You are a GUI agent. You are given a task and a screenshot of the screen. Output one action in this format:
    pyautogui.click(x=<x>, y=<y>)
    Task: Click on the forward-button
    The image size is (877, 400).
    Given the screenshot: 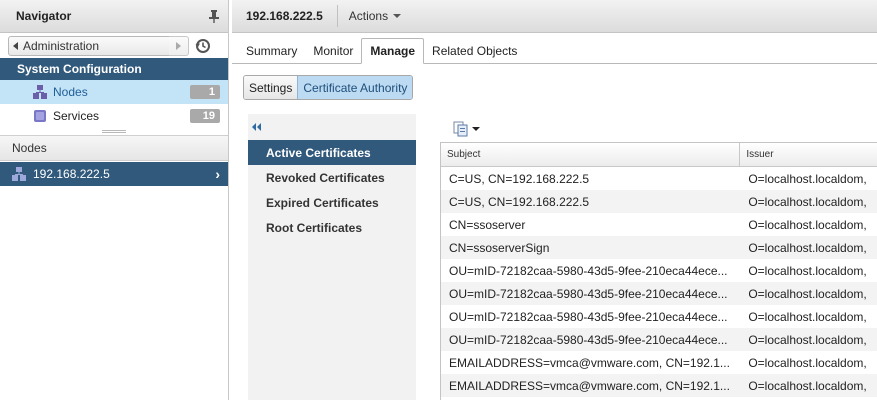 What is the action you would take?
    pyautogui.click(x=179, y=46)
    